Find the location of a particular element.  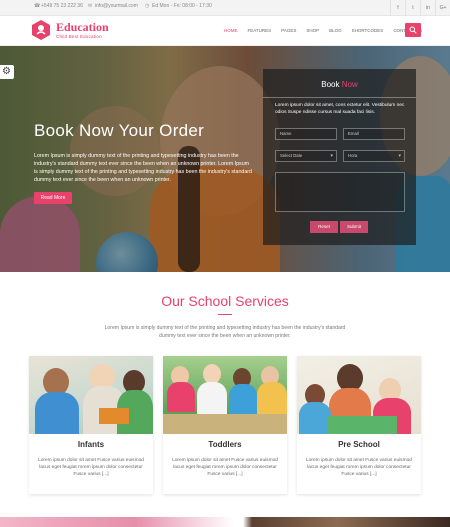

logo-icon is located at coordinates (41, 30).